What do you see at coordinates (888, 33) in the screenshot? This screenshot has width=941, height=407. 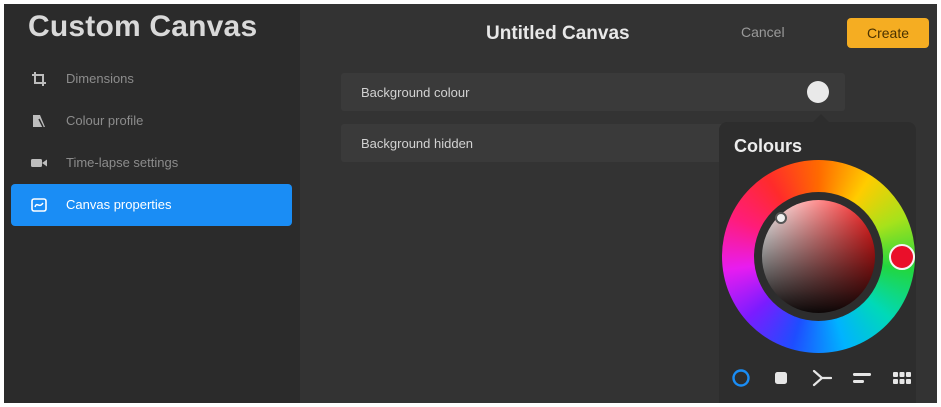 I see `create-button: Create` at bounding box center [888, 33].